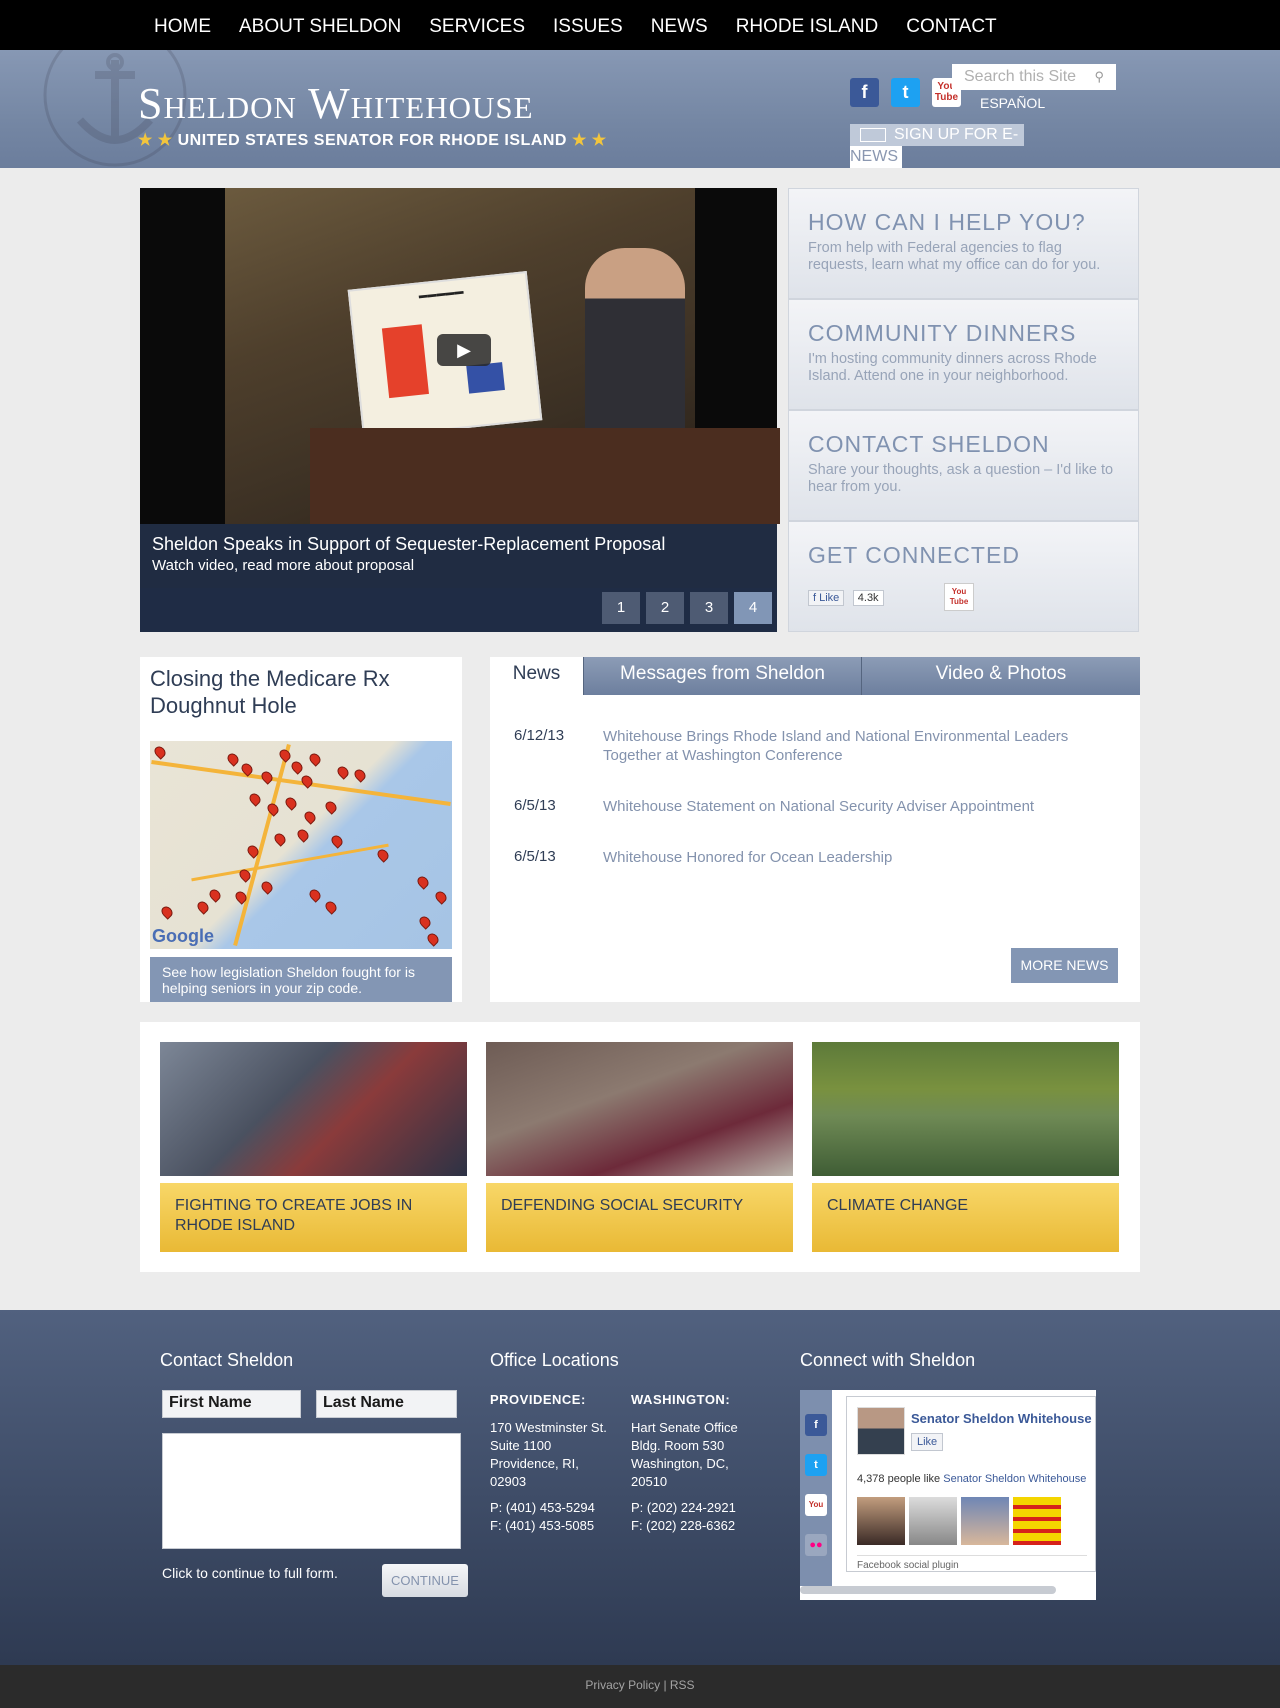  What do you see at coordinates (816, 1488) in the screenshot?
I see `social-rail: f t You ●●` at bounding box center [816, 1488].